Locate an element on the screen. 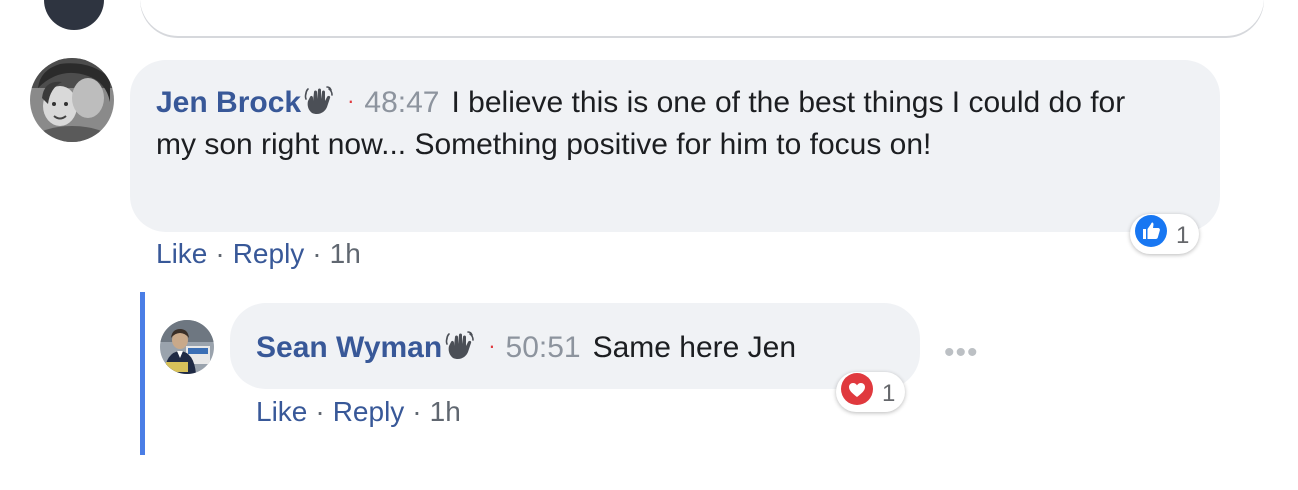  video-timestamp: 48:47 is located at coordinates (401, 102).